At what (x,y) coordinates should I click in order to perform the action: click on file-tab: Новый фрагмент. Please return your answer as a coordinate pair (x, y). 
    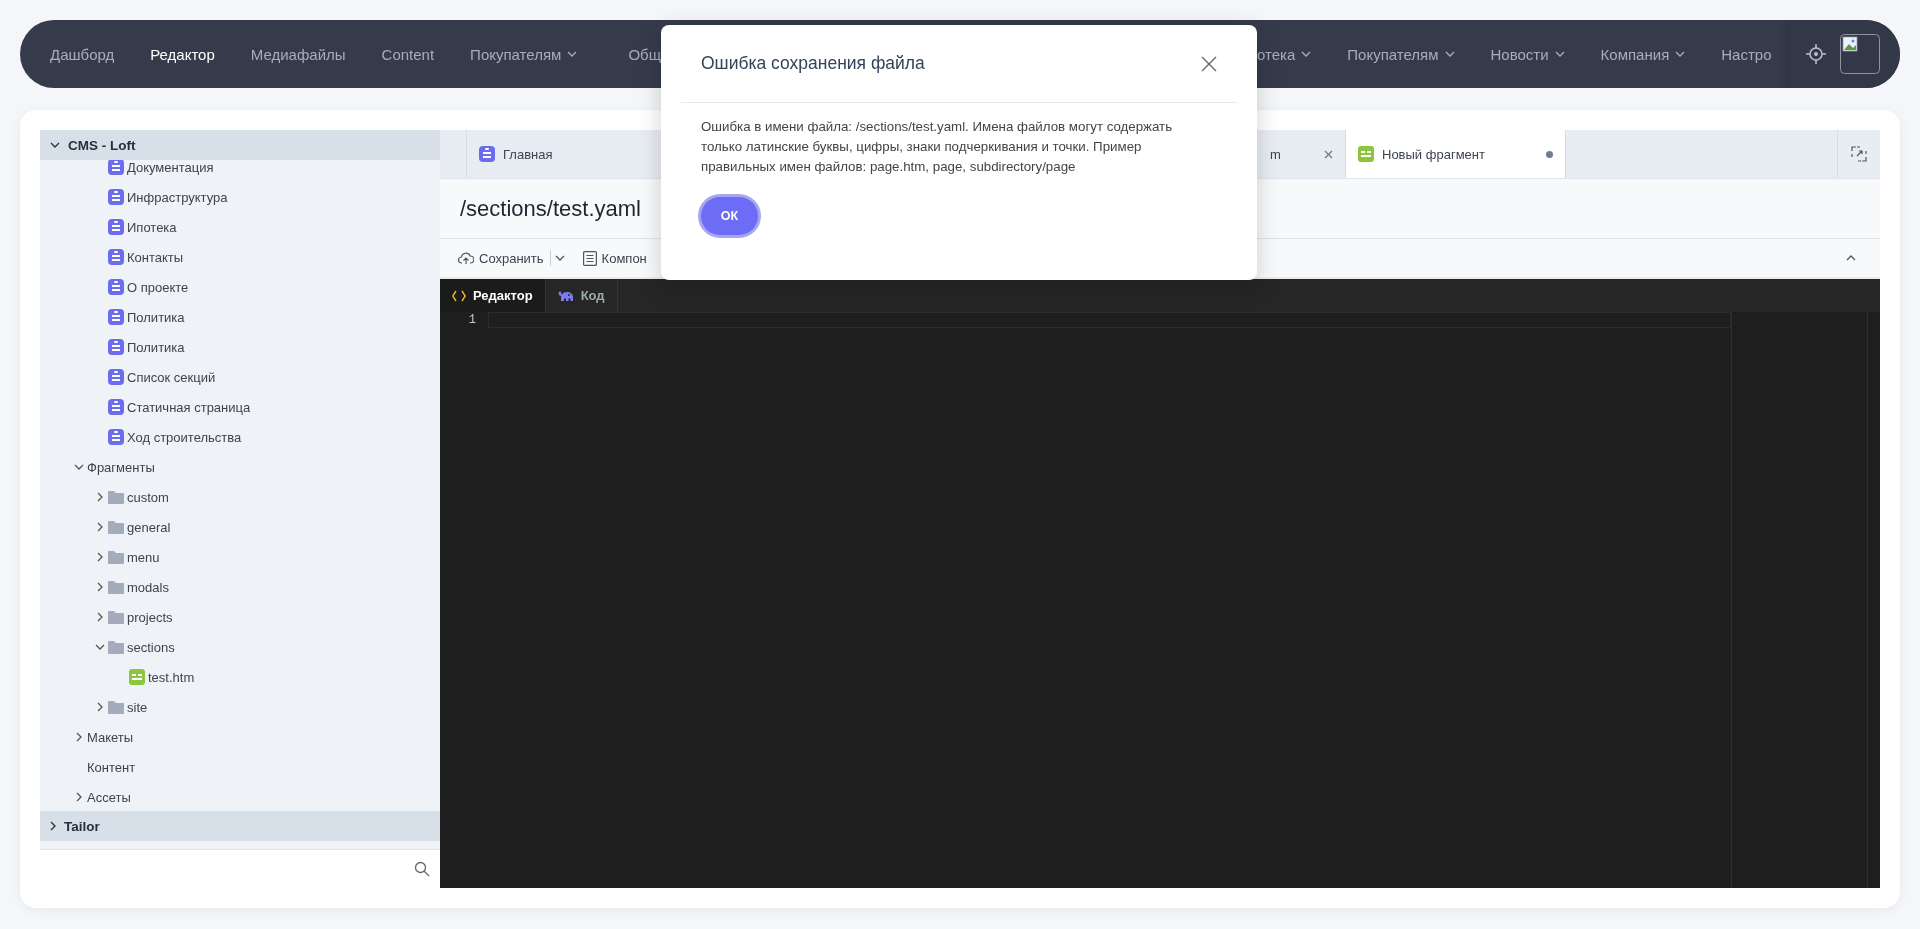
    Looking at the image, I should click on (1456, 154).